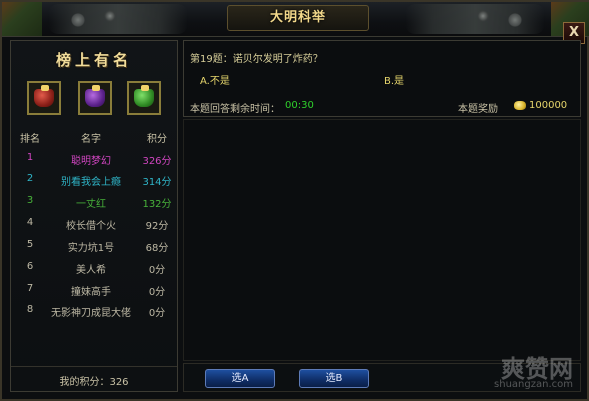  I want to click on option-a: A.不是, so click(215, 79).